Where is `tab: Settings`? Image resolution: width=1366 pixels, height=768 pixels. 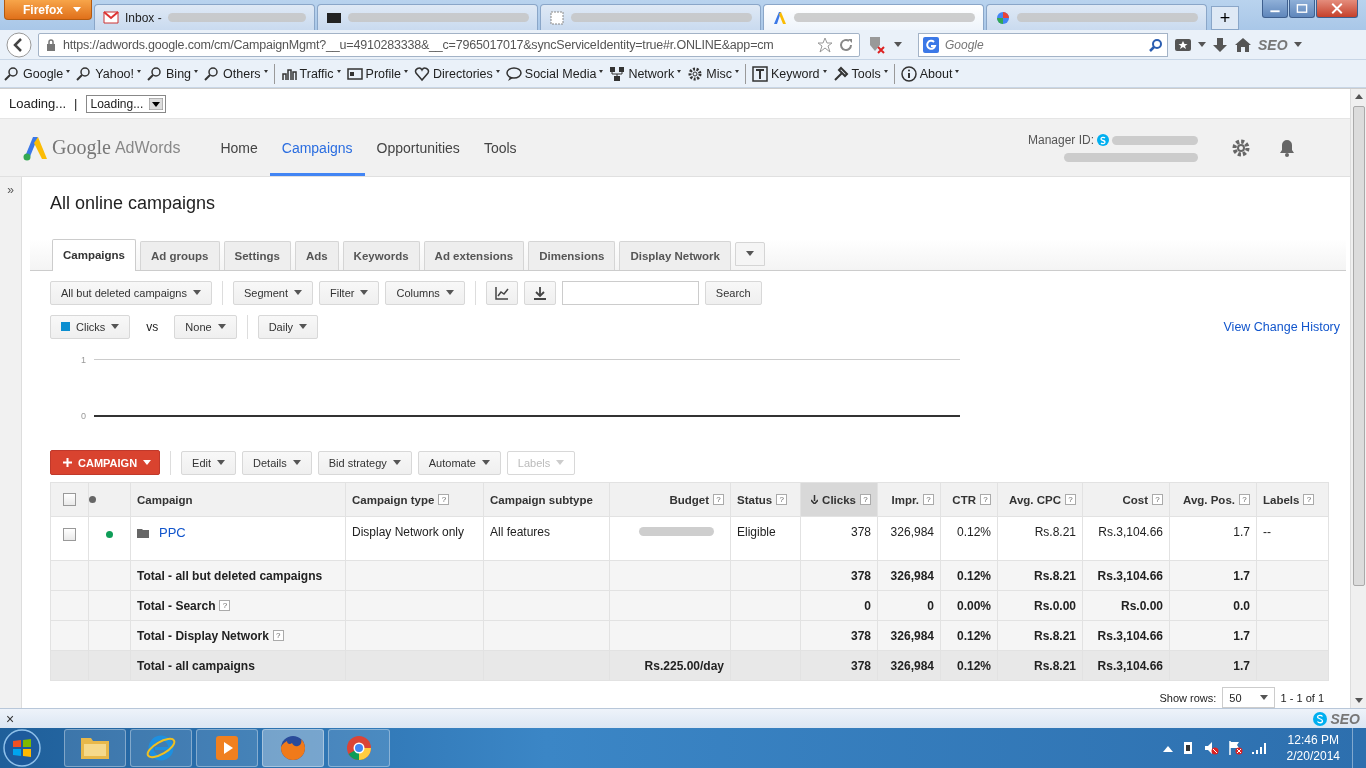 tab: Settings is located at coordinates (257, 255).